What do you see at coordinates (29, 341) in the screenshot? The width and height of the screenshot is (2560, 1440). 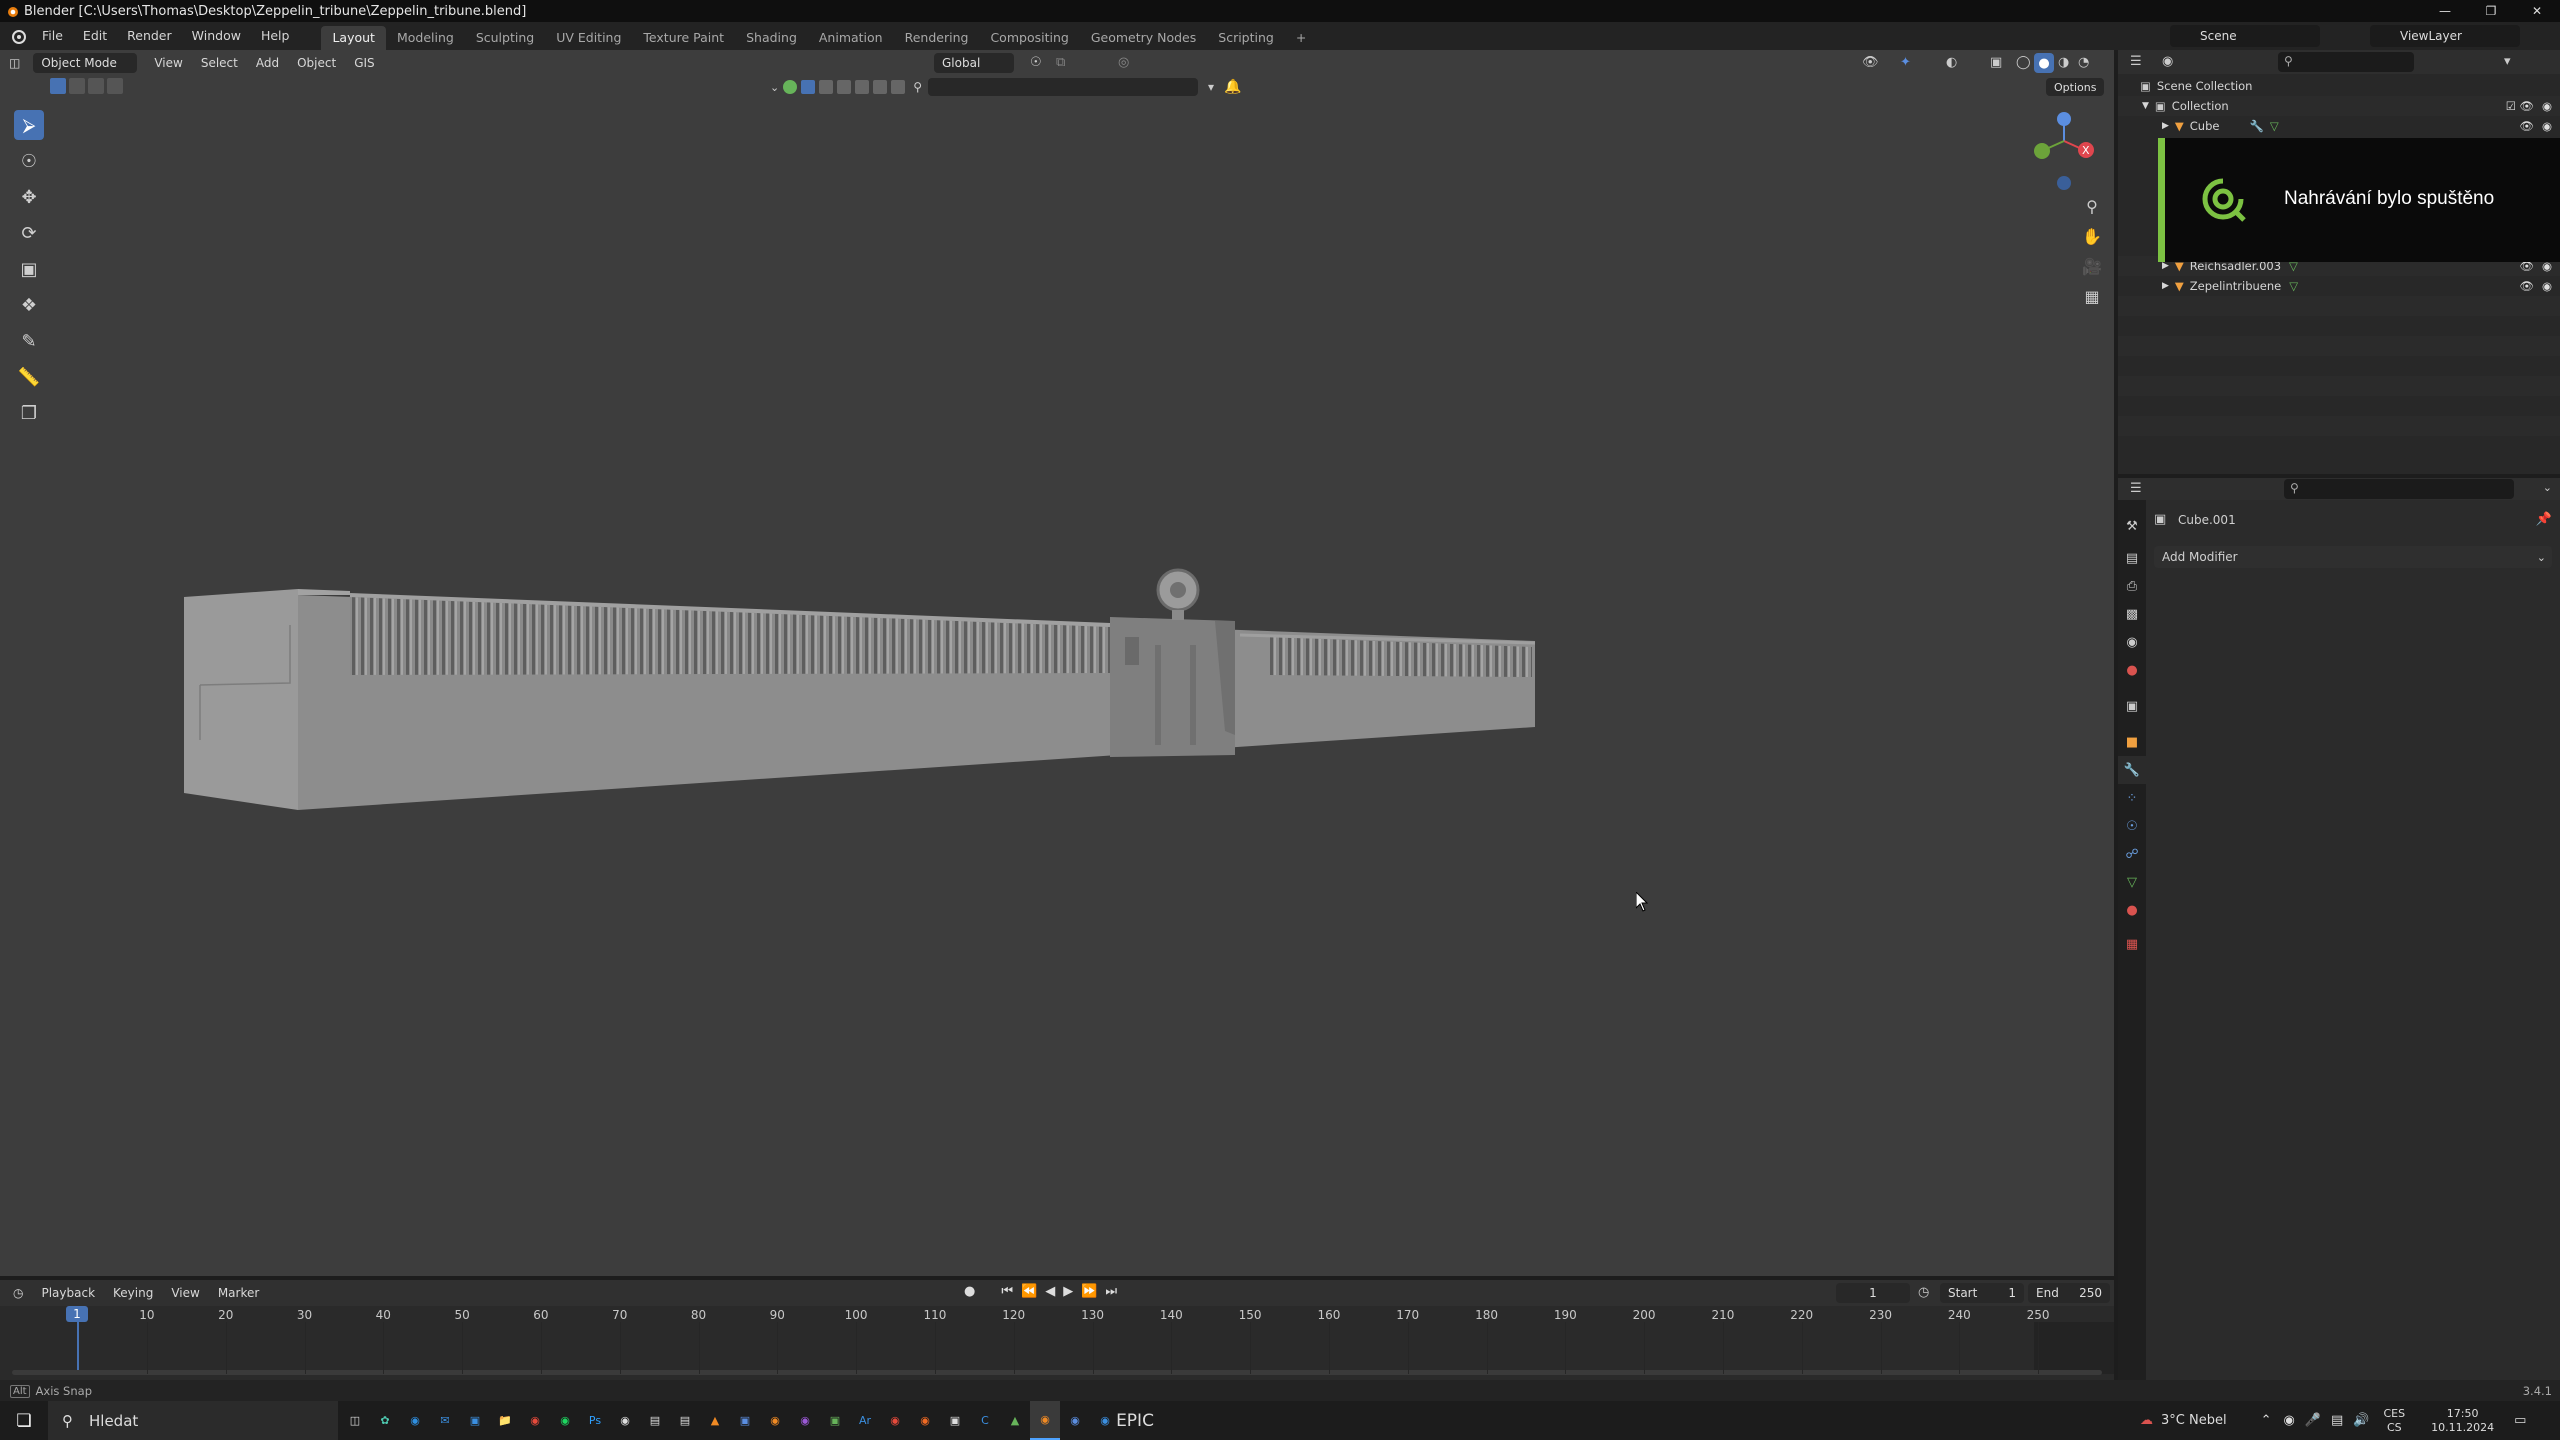 I see `annotate-tool: ✎` at bounding box center [29, 341].